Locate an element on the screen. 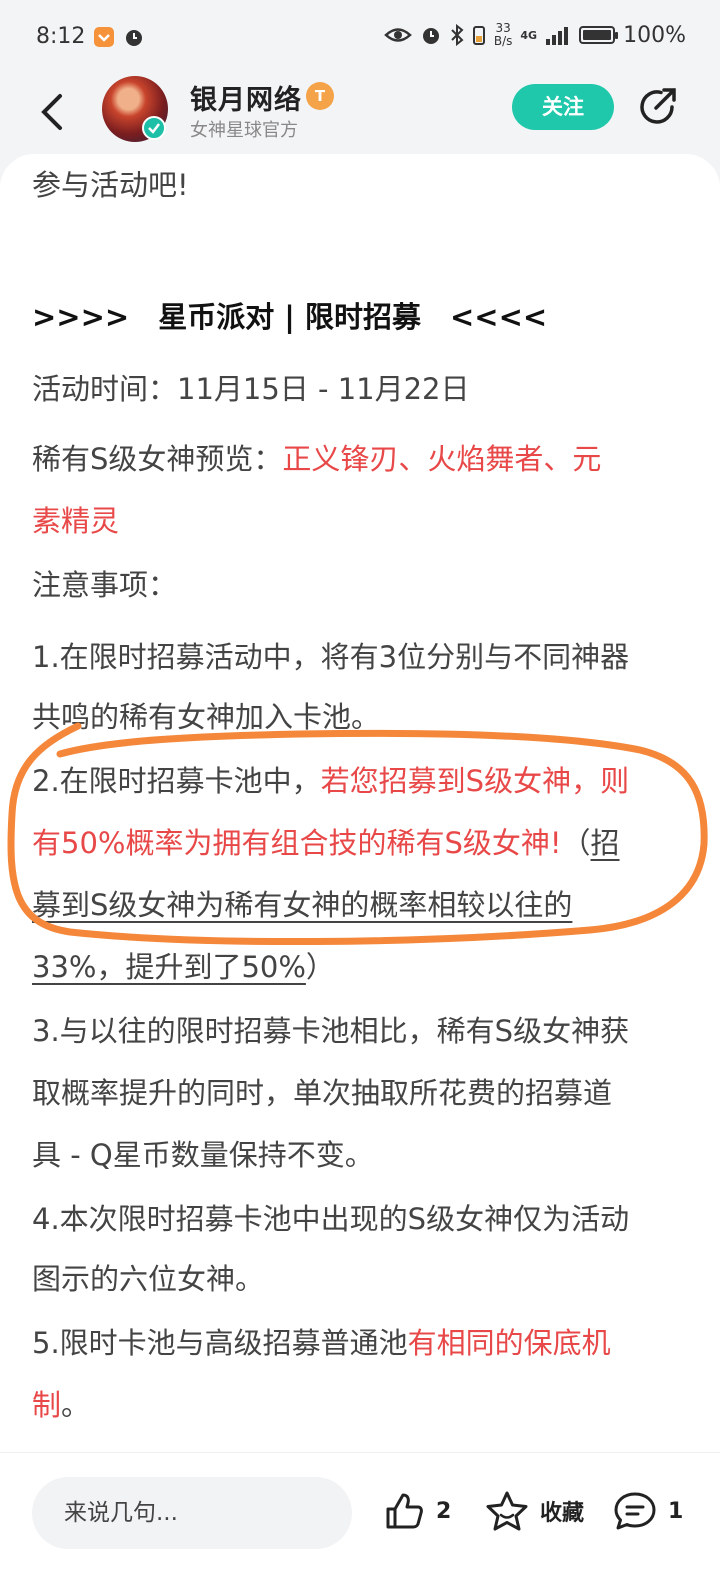 This screenshot has height=1593, width=720. status-bar: 8:12 33 B/s 4G 100% is located at coordinates (360, 40).